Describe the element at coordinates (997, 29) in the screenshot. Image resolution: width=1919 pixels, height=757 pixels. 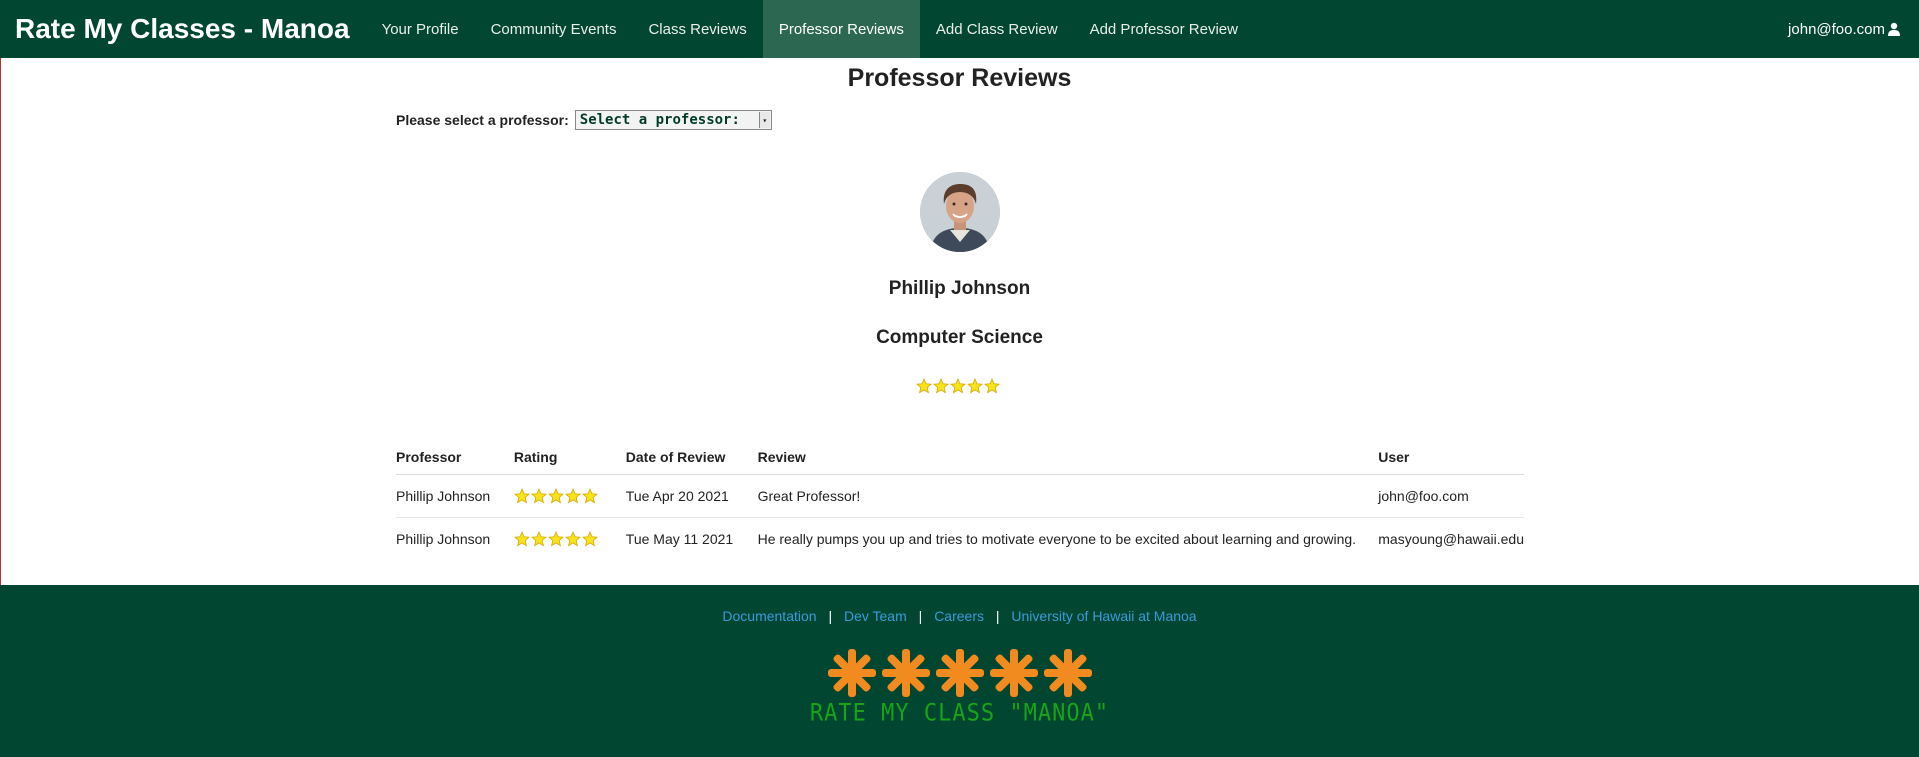
I see `nav-item-add-class-review: Add Class Review` at that location.